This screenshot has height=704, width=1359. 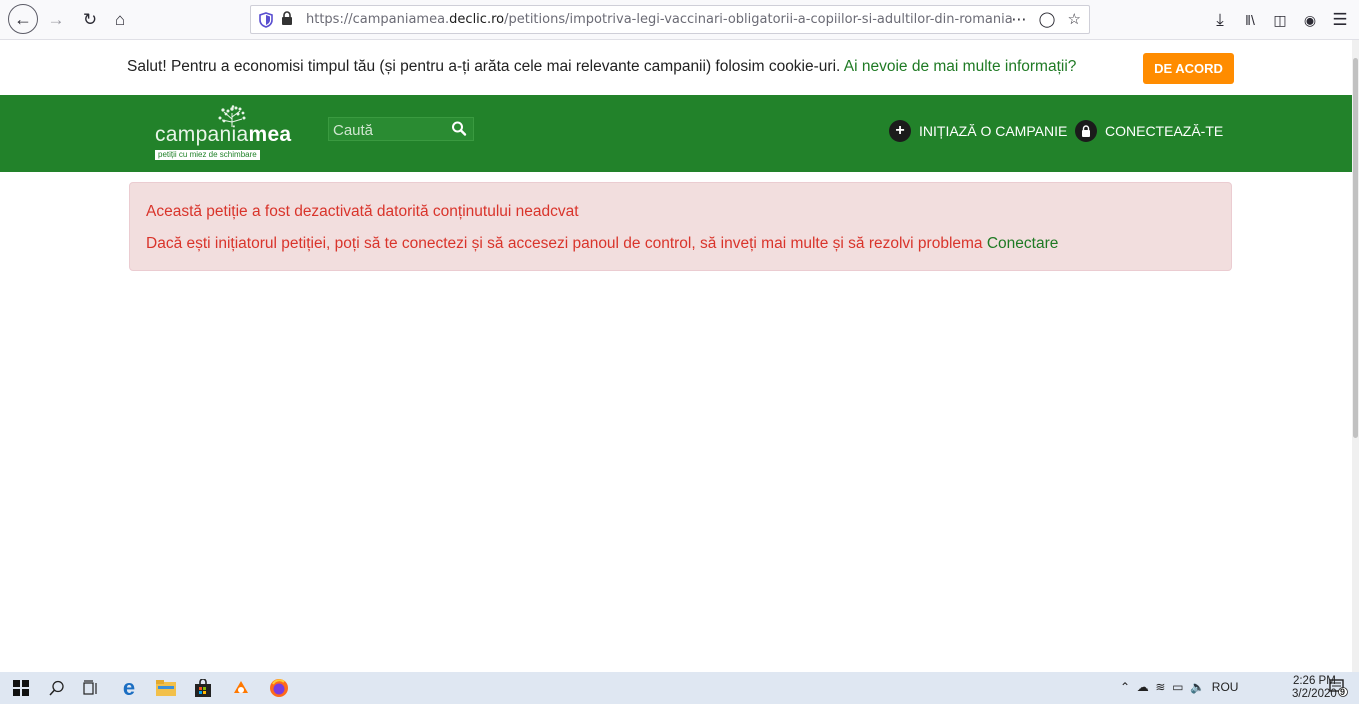 I want to click on search-box, so click(x=401, y=129).